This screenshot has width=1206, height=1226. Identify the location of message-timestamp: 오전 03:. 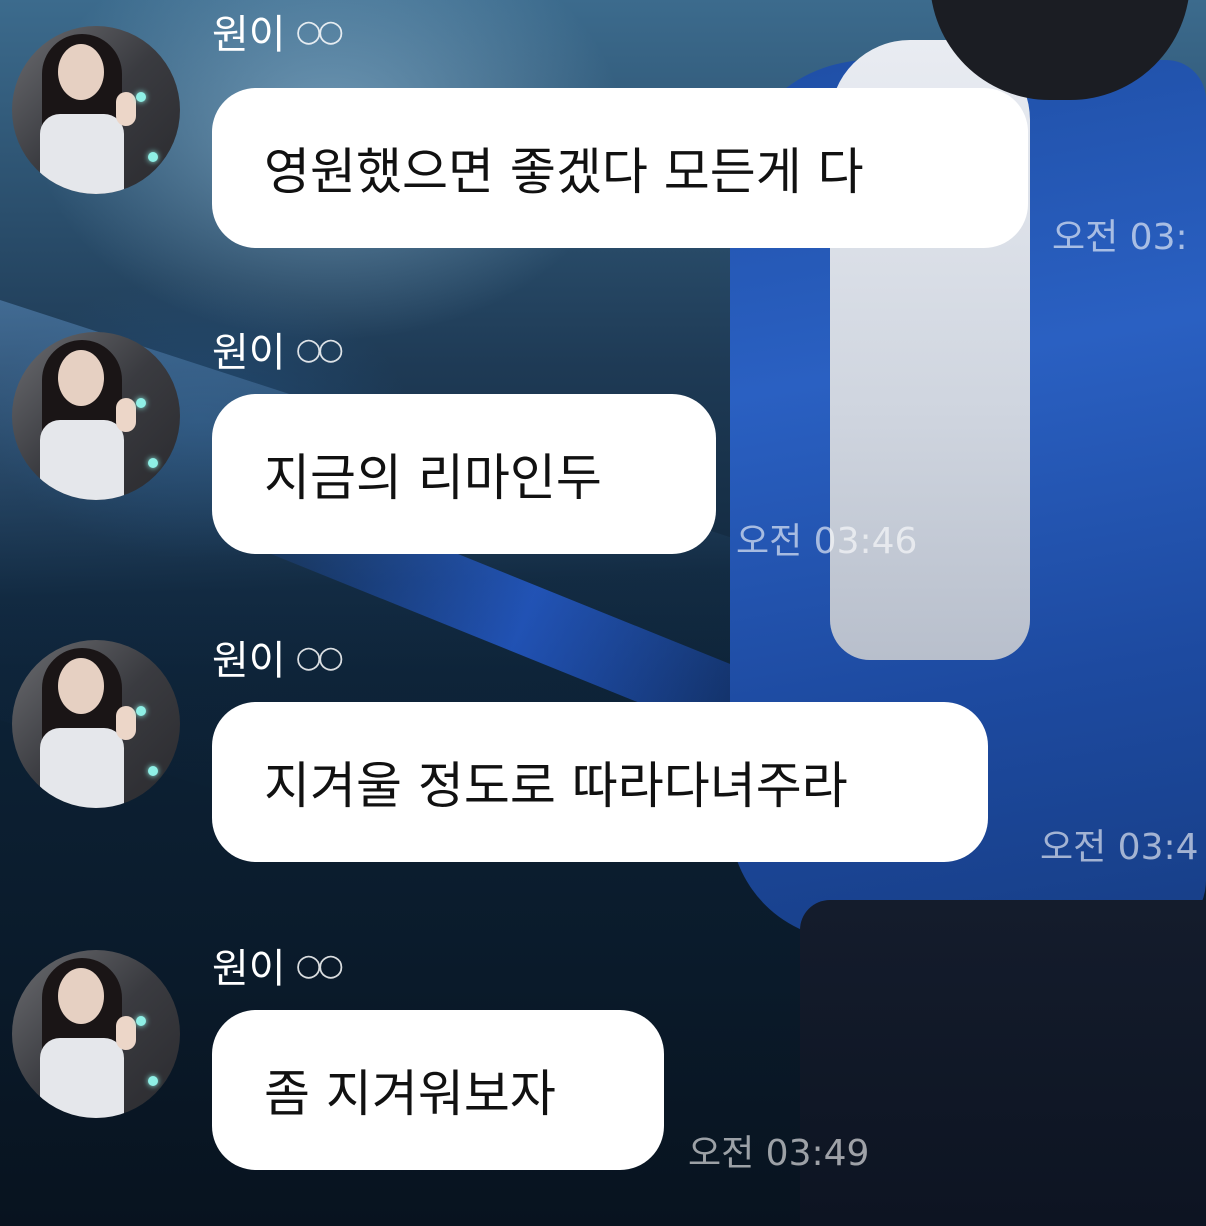
(1120, 237).